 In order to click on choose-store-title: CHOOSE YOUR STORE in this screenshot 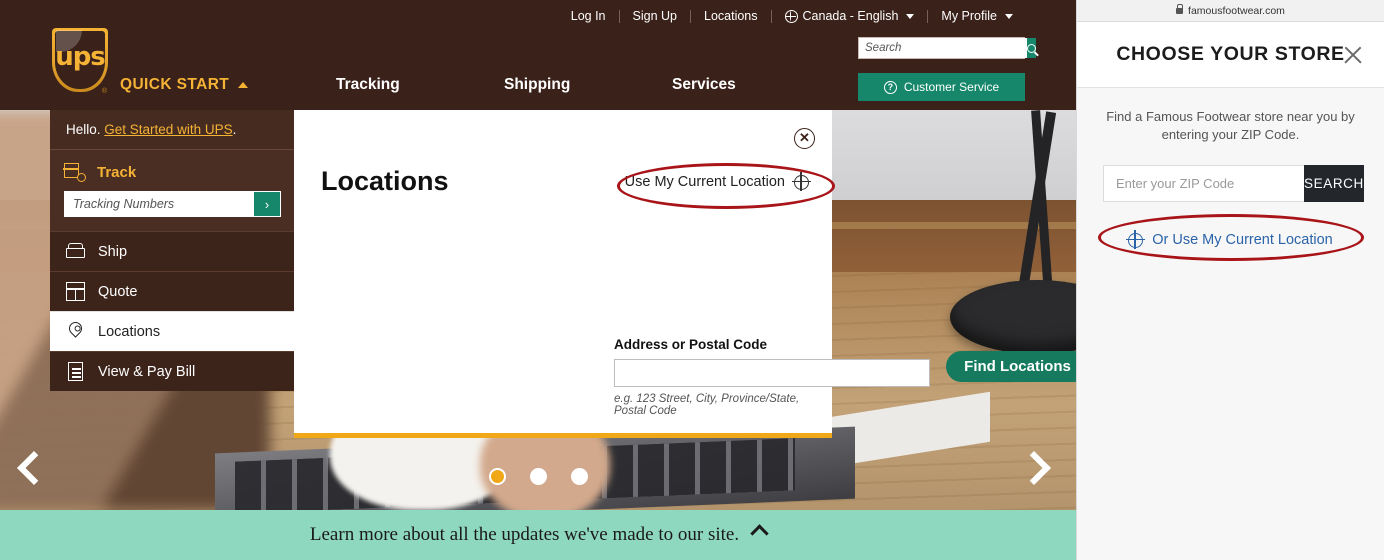, I will do `click(1230, 54)`.